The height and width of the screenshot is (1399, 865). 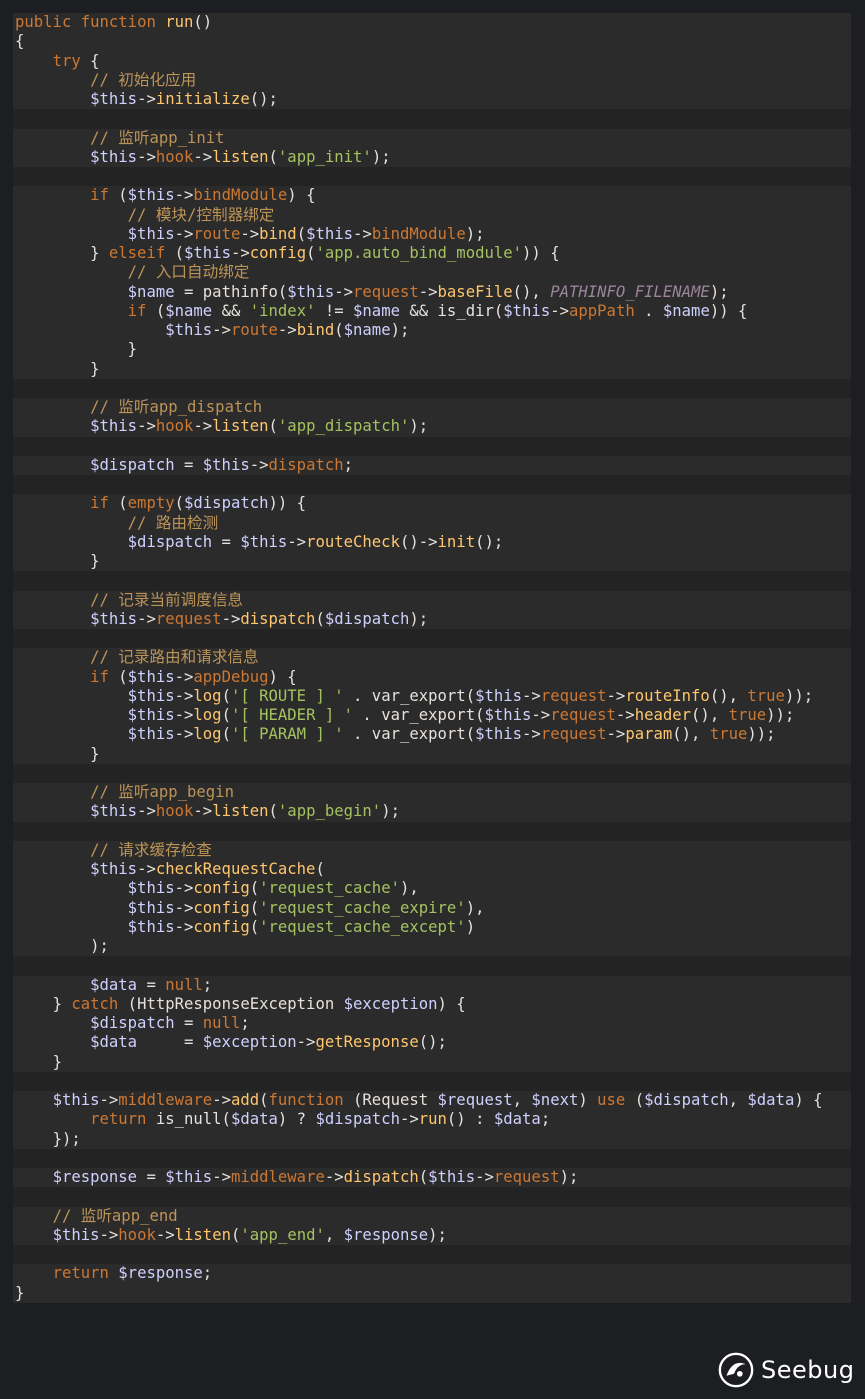 What do you see at coordinates (263, 99) in the screenshot?
I see `code-token: ();` at bounding box center [263, 99].